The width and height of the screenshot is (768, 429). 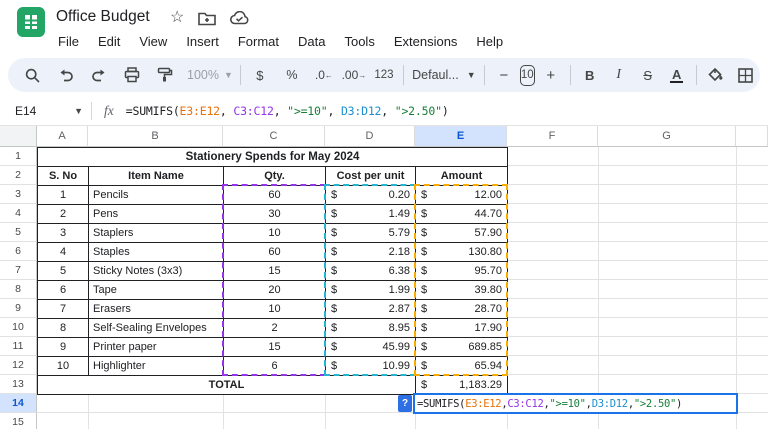 What do you see at coordinates (274, 366) in the screenshot?
I see `cell-qty: 6` at bounding box center [274, 366].